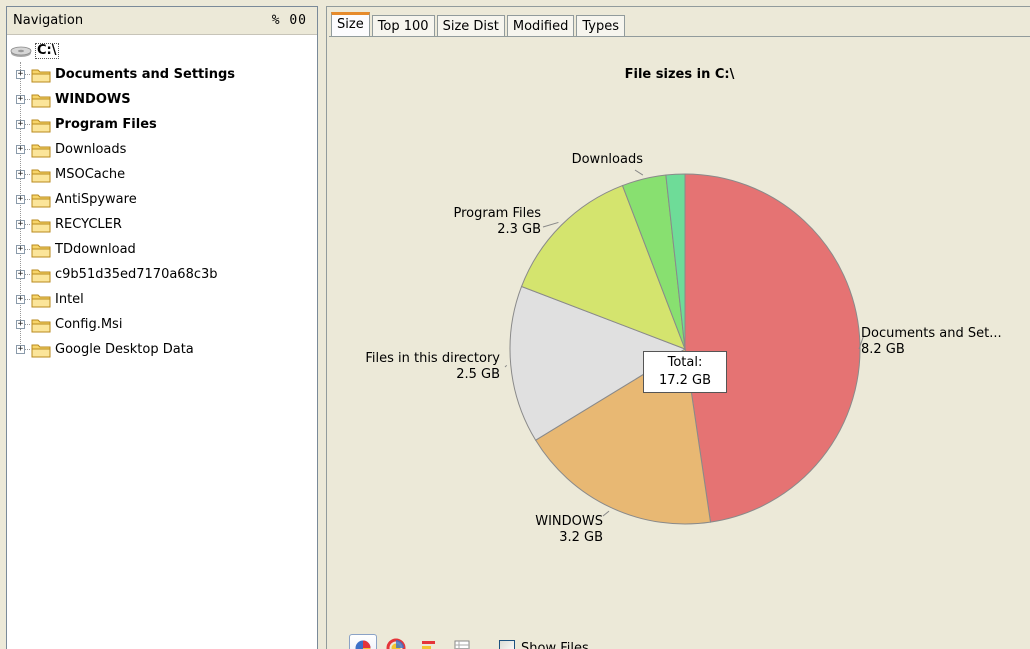 Image resolution: width=1030 pixels, height=649 pixels. I want to click on tree-item-label: Config.Msi, so click(89, 324).